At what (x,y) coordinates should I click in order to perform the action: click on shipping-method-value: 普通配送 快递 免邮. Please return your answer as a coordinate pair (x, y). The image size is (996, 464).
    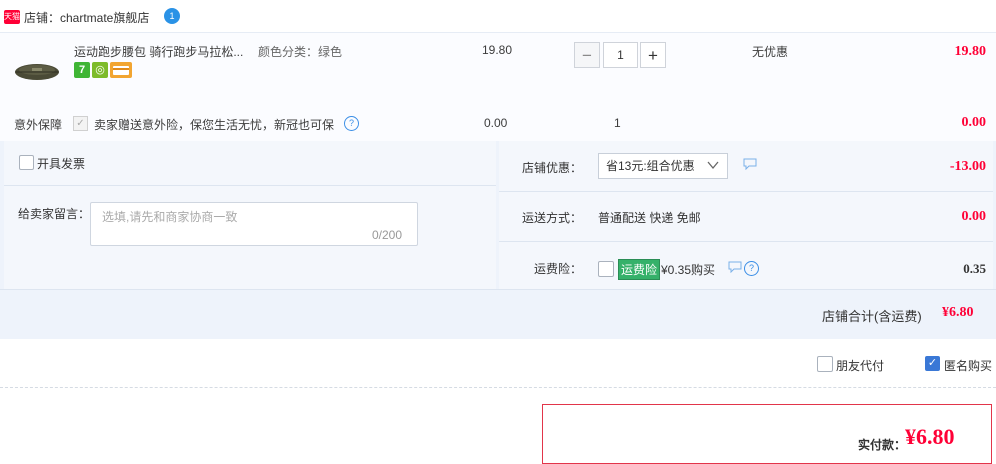
    Looking at the image, I should click on (649, 218).